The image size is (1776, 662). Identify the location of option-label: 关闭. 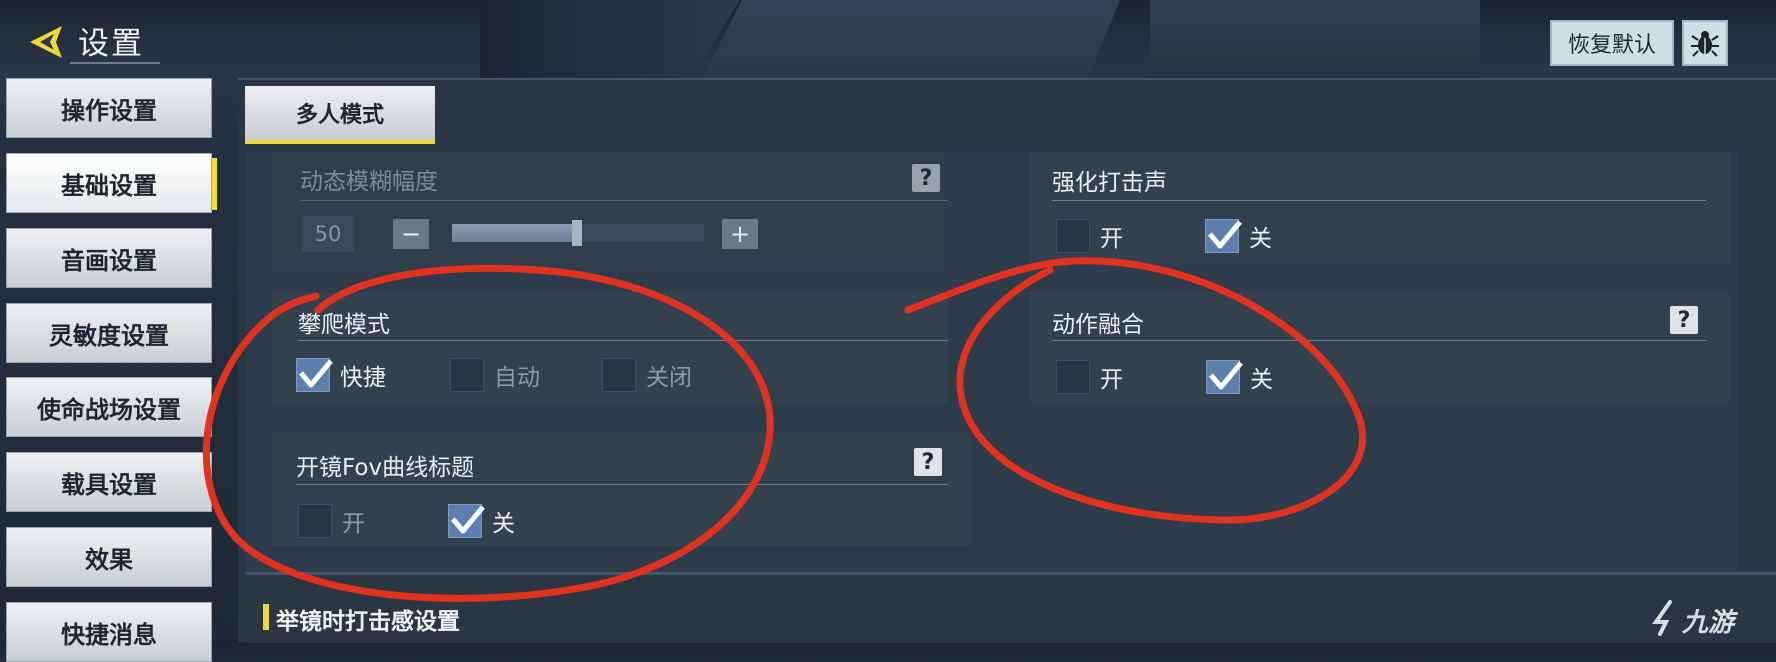
(669, 378).